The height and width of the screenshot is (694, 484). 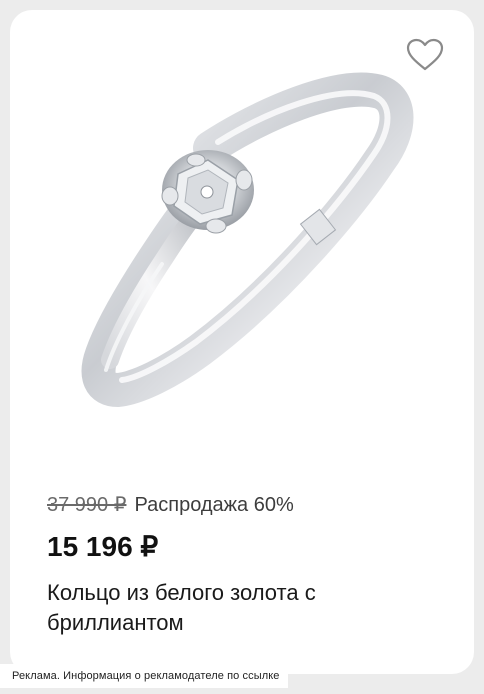 What do you see at coordinates (247, 528) in the screenshot?
I see `price-block: 37 990 ₽ Распродажа 60% 15 196 ₽` at bounding box center [247, 528].